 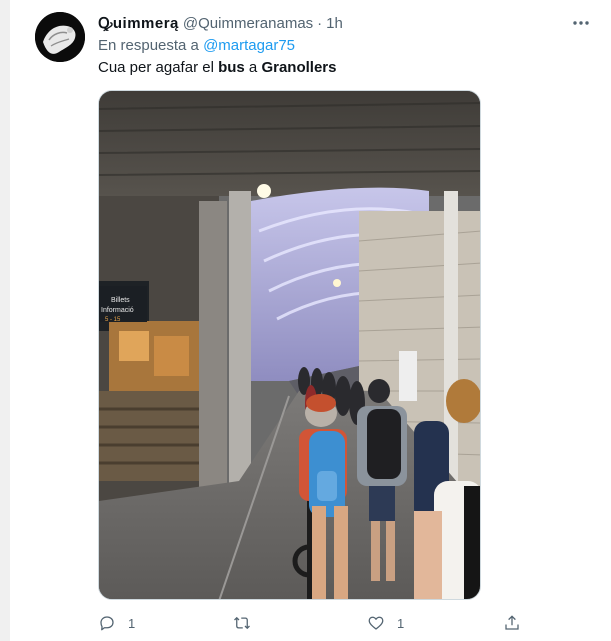 I want to click on share-icon, so click(x=512, y=622).